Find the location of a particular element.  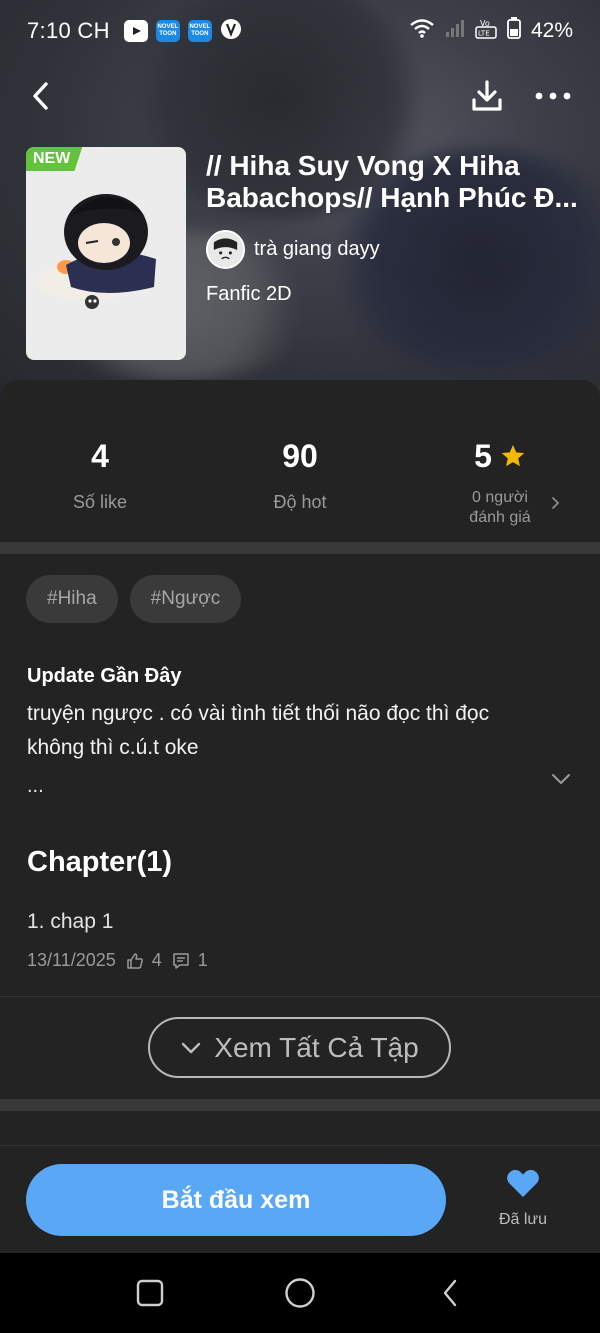

chevron-left-icon is located at coordinates (40, 96).